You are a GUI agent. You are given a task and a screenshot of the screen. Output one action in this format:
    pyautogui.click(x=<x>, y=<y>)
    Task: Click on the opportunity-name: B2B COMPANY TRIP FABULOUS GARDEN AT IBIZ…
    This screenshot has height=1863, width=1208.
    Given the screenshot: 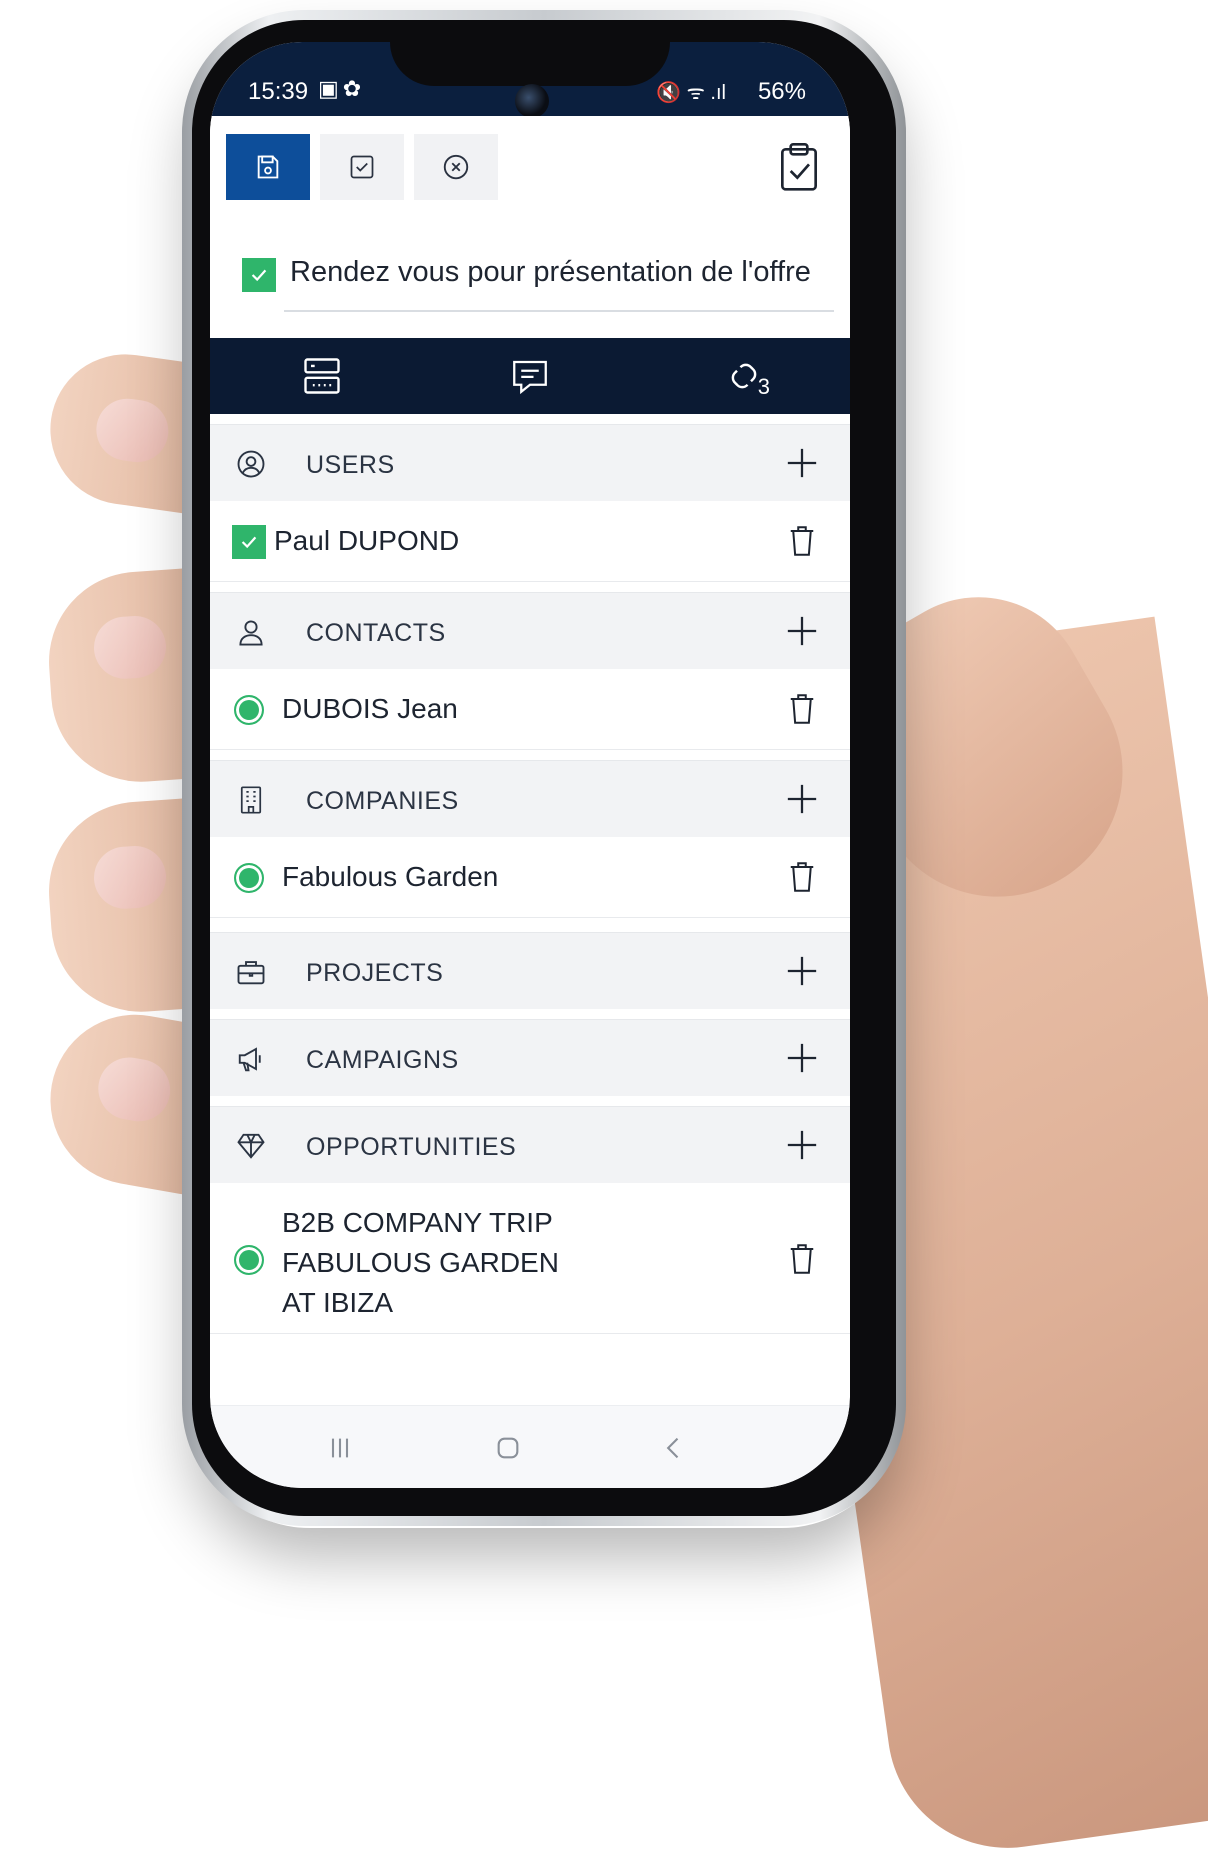 What is the action you would take?
    pyautogui.click(x=420, y=1262)
    